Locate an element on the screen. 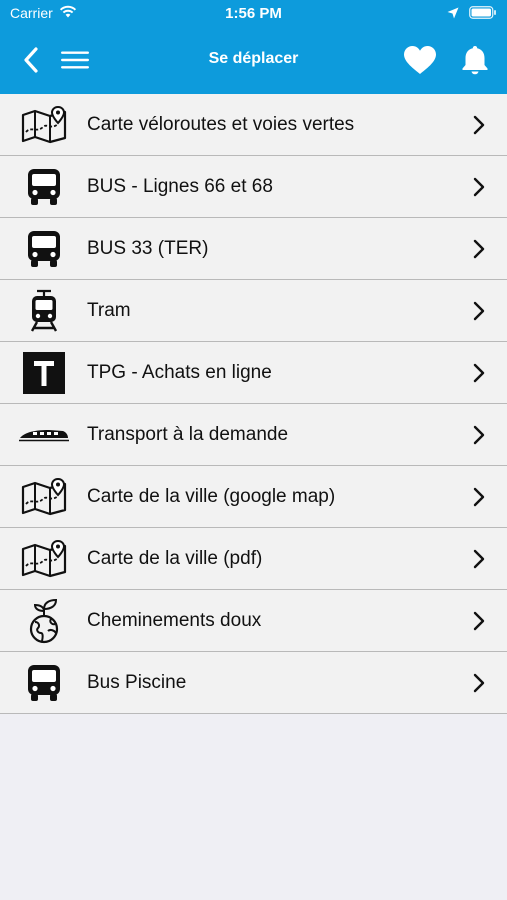  list-item-label: Carte de la ville (google map) is located at coordinates (211, 496).